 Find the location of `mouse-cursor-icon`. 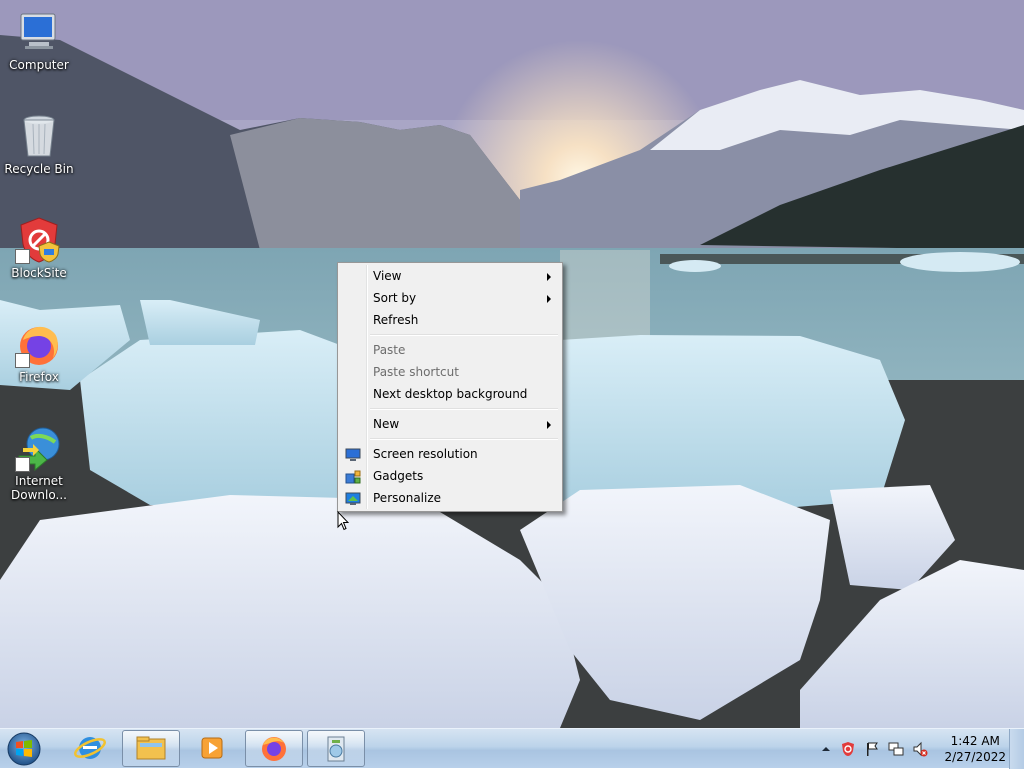

mouse-cursor-icon is located at coordinates (343, 521).